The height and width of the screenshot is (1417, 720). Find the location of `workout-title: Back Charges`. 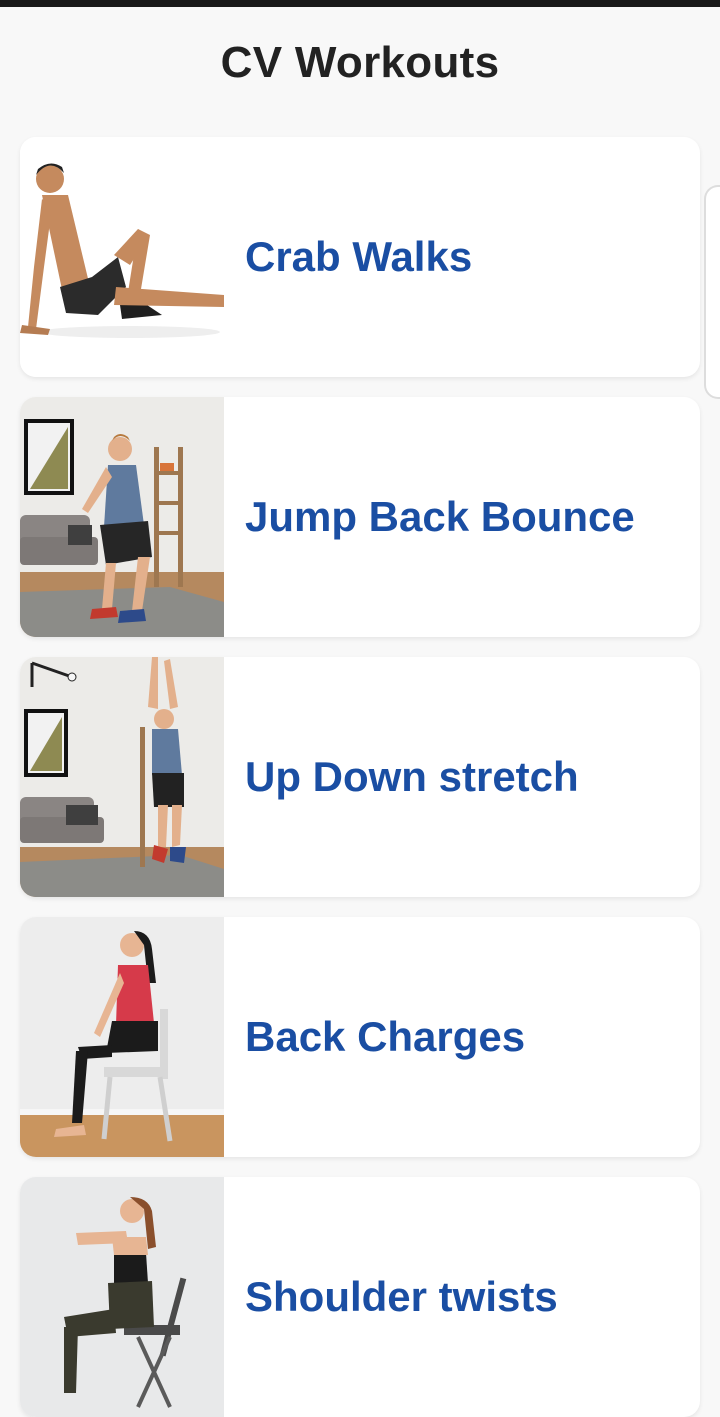

workout-title: Back Charges is located at coordinates (385, 1036).